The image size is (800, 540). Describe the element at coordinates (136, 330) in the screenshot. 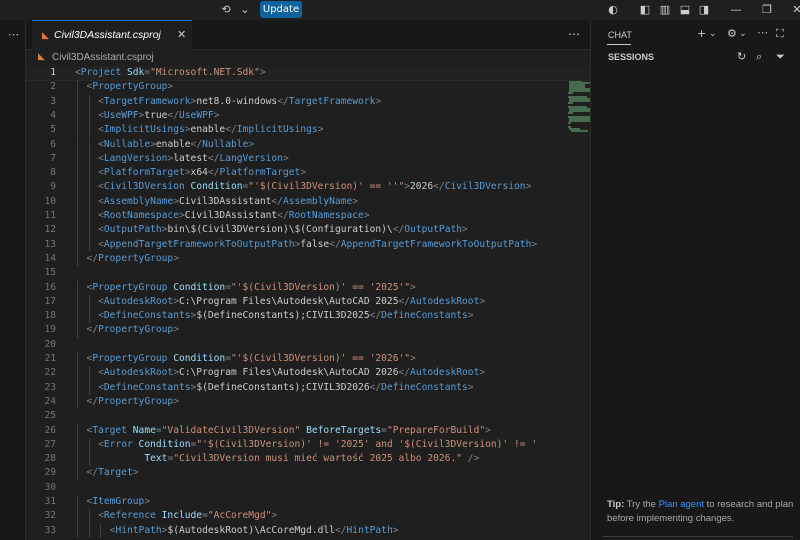

I see `code-token: PropertyGroup` at that location.